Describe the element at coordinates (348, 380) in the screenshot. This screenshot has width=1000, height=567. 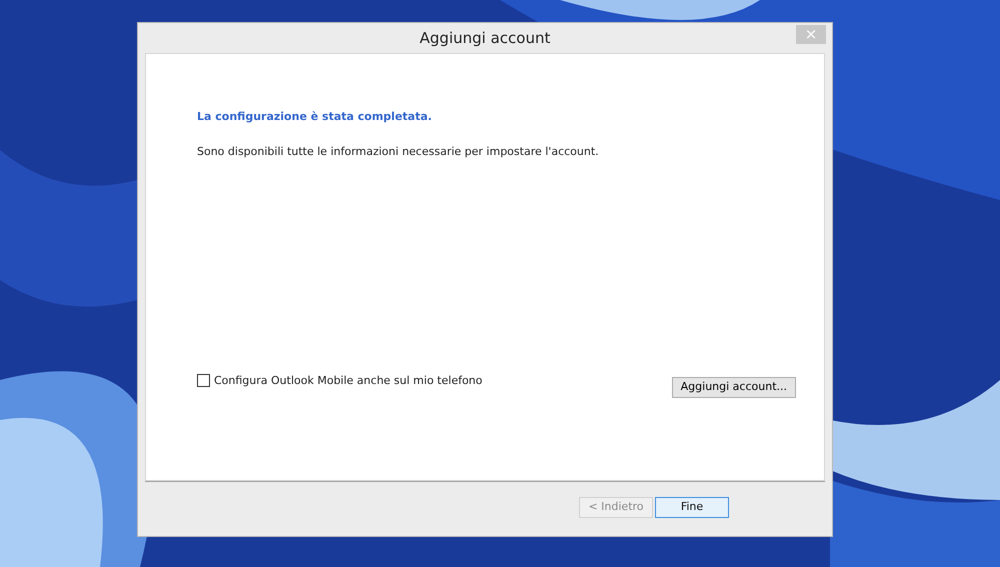
I see `checkbox-label: Configura Outlook Mobile anche sul mio telefono` at that location.